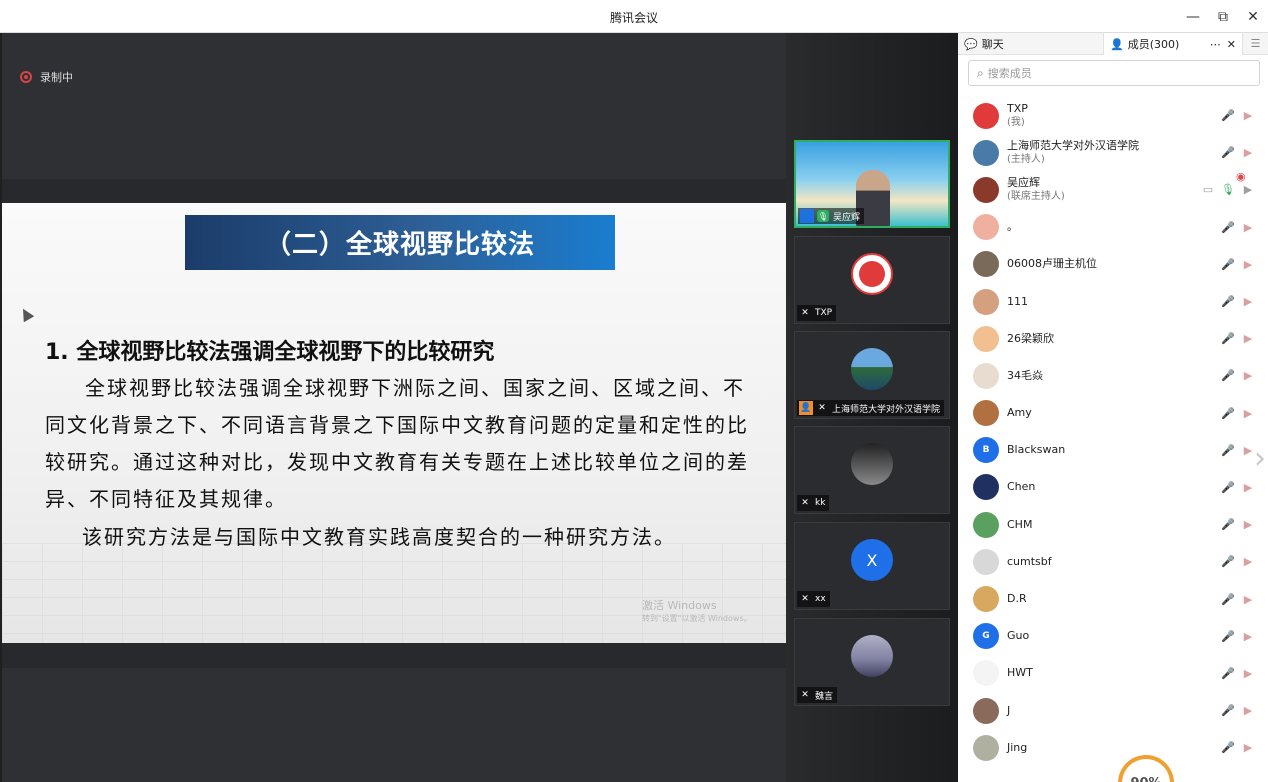  Describe the element at coordinates (872, 375) in the screenshot. I see `video-tile: 👤 ✕ 上海师范大学对外汉语学院` at that location.